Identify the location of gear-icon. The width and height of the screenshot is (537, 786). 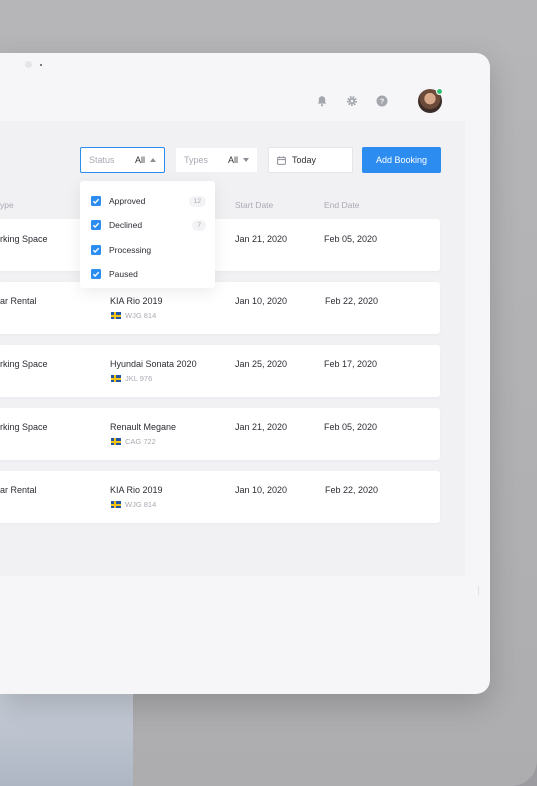
(352, 101).